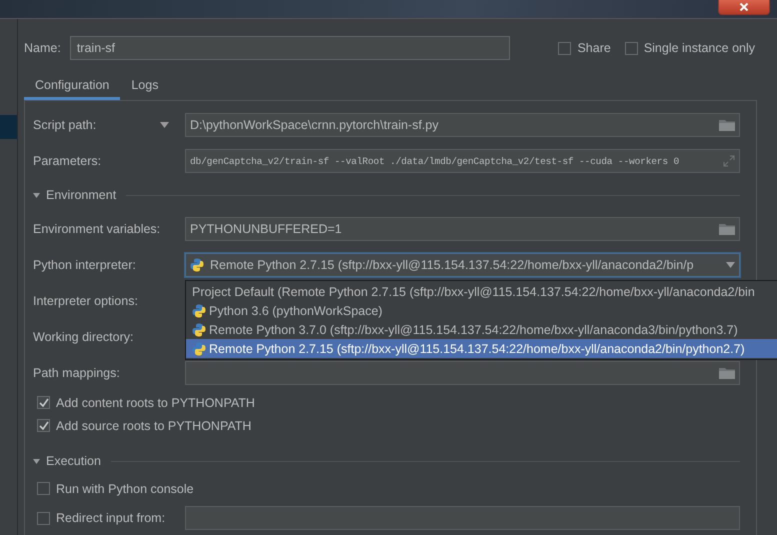 This screenshot has height=535, width=777. What do you see at coordinates (481, 291) in the screenshot?
I see `menu-item: Project Default (Remote Python 2.7.15 (sftp://bxx-yll@115.154.137.54:22/home/bxx-yll/anaconda2/bin` at bounding box center [481, 291].